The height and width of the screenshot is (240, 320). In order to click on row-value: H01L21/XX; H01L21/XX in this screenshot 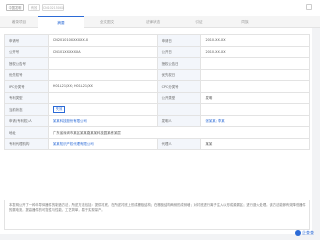, I will do `click(102, 86)`.